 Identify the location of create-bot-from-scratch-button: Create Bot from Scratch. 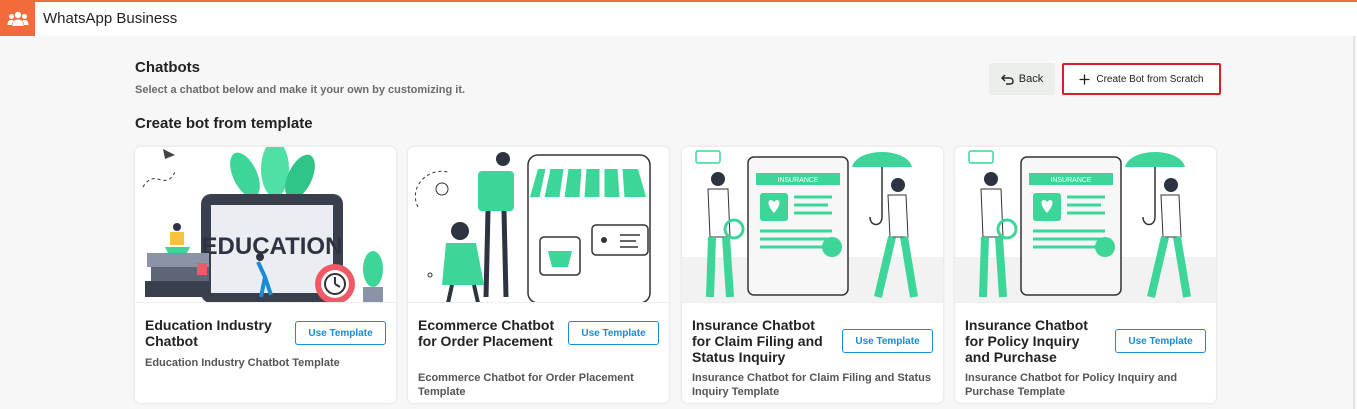
(1141, 79).